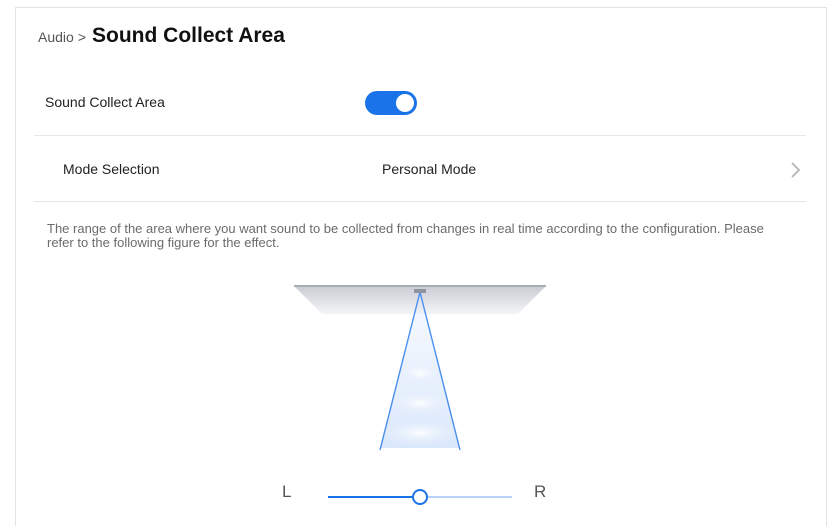 The image size is (829, 526). I want to click on chevron-right-icon, so click(796, 170).